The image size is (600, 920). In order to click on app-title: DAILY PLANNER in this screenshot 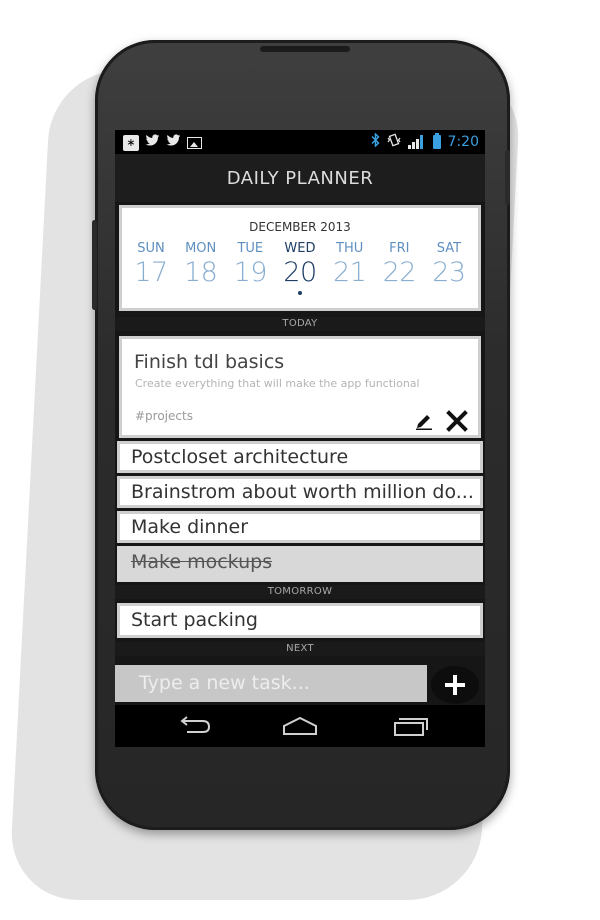, I will do `click(300, 178)`.